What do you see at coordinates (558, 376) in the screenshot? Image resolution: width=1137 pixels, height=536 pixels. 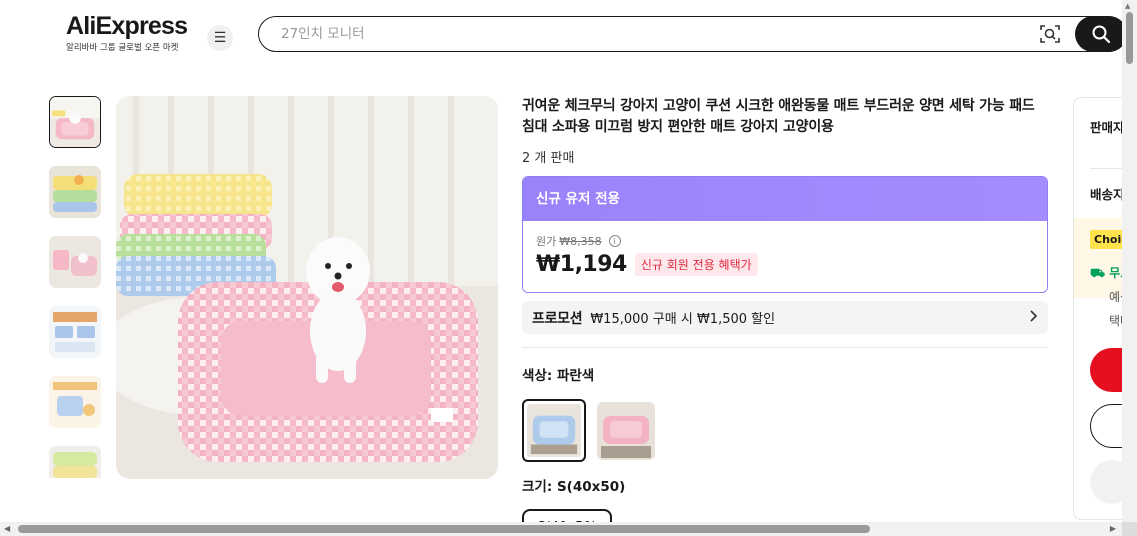 I see `color-label: 색상: 파란색` at bounding box center [558, 376].